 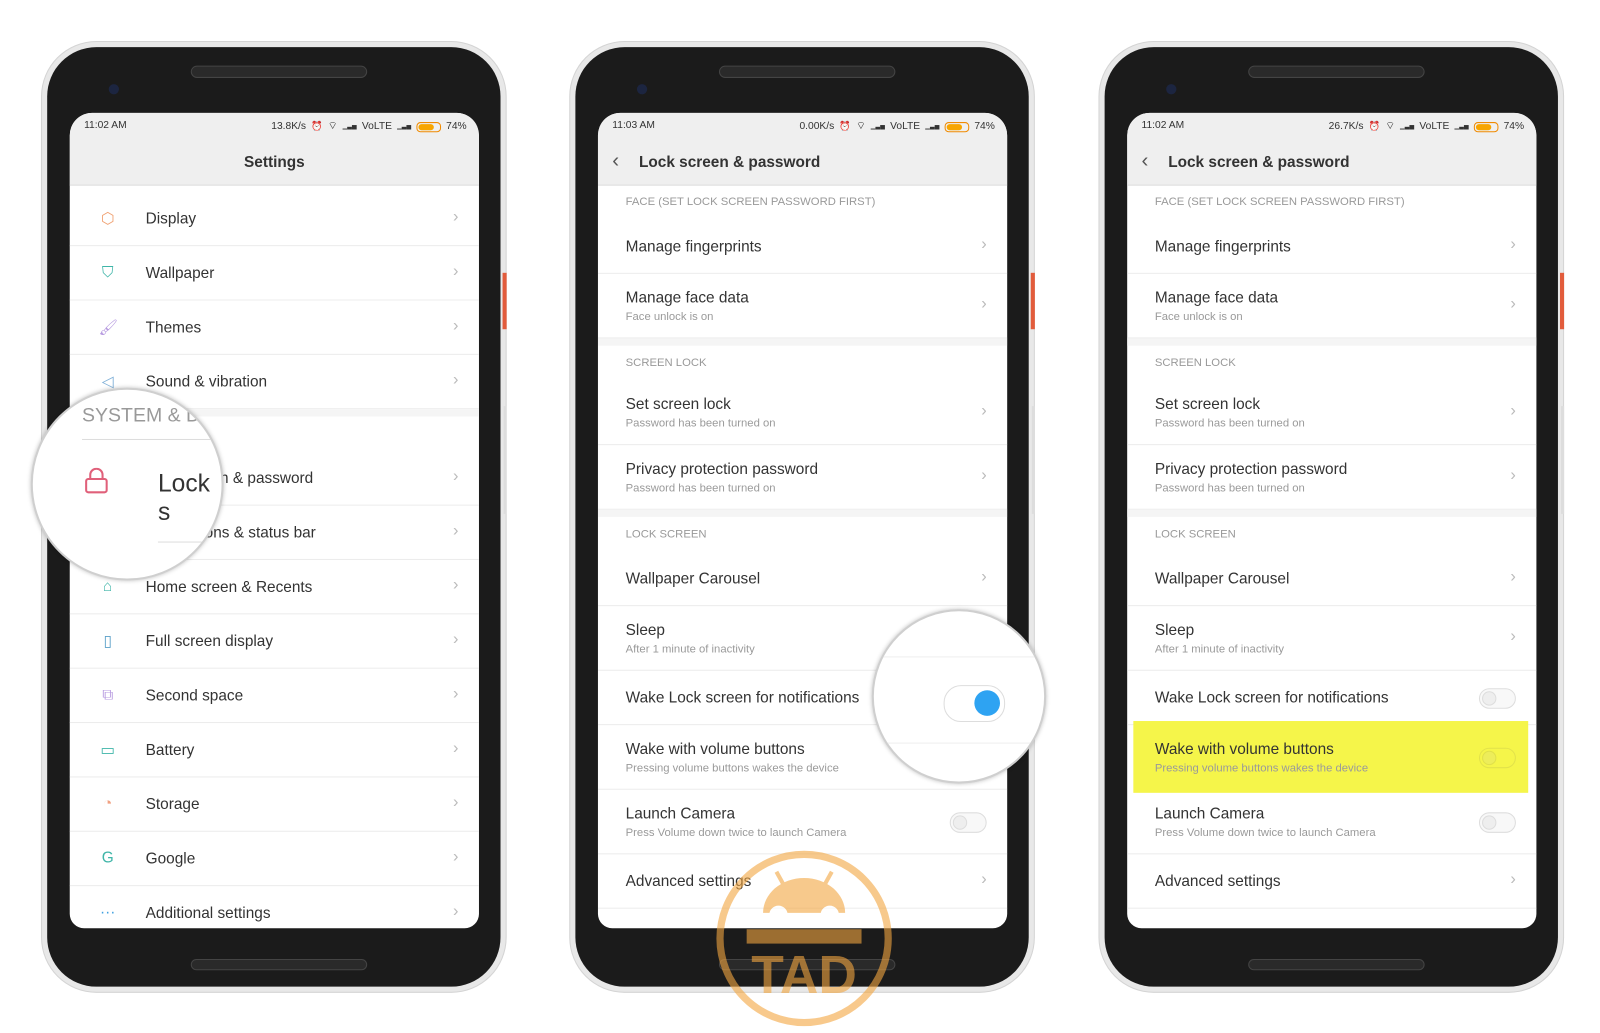 I want to click on row-title: Storage, so click(x=172, y=804).